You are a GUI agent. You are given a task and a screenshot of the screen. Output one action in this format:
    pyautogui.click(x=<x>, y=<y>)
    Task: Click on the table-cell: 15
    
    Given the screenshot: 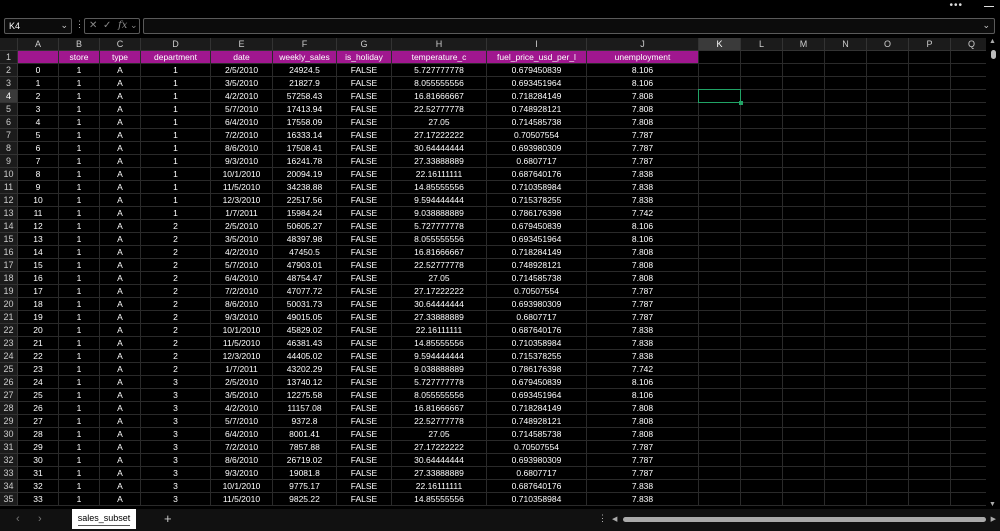 What is the action you would take?
    pyautogui.click(x=38, y=265)
    